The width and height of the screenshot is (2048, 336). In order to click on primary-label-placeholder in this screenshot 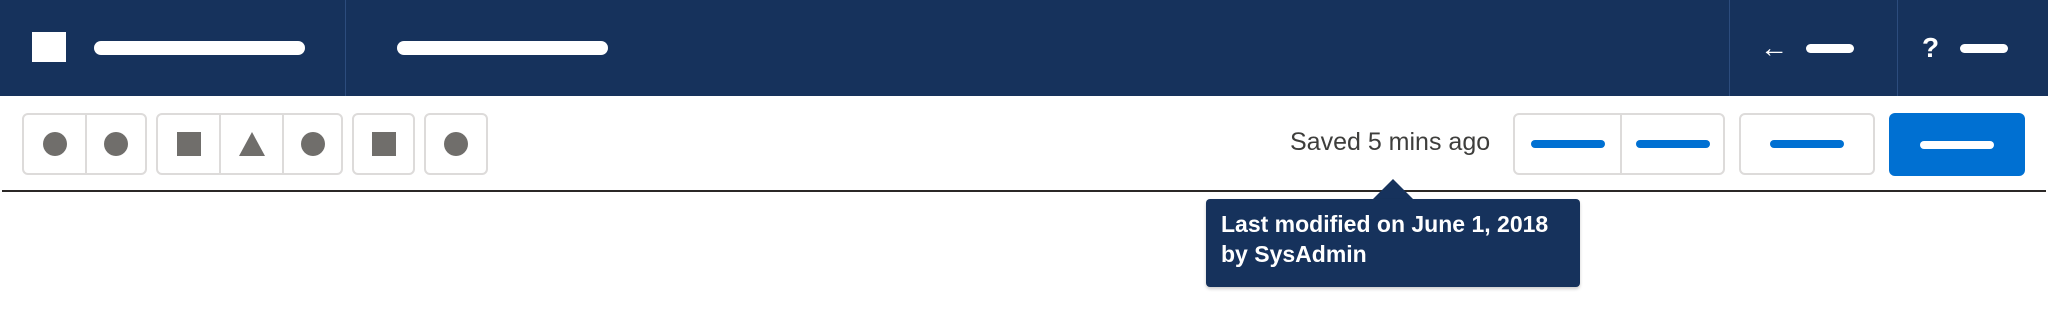, I will do `click(1957, 144)`.